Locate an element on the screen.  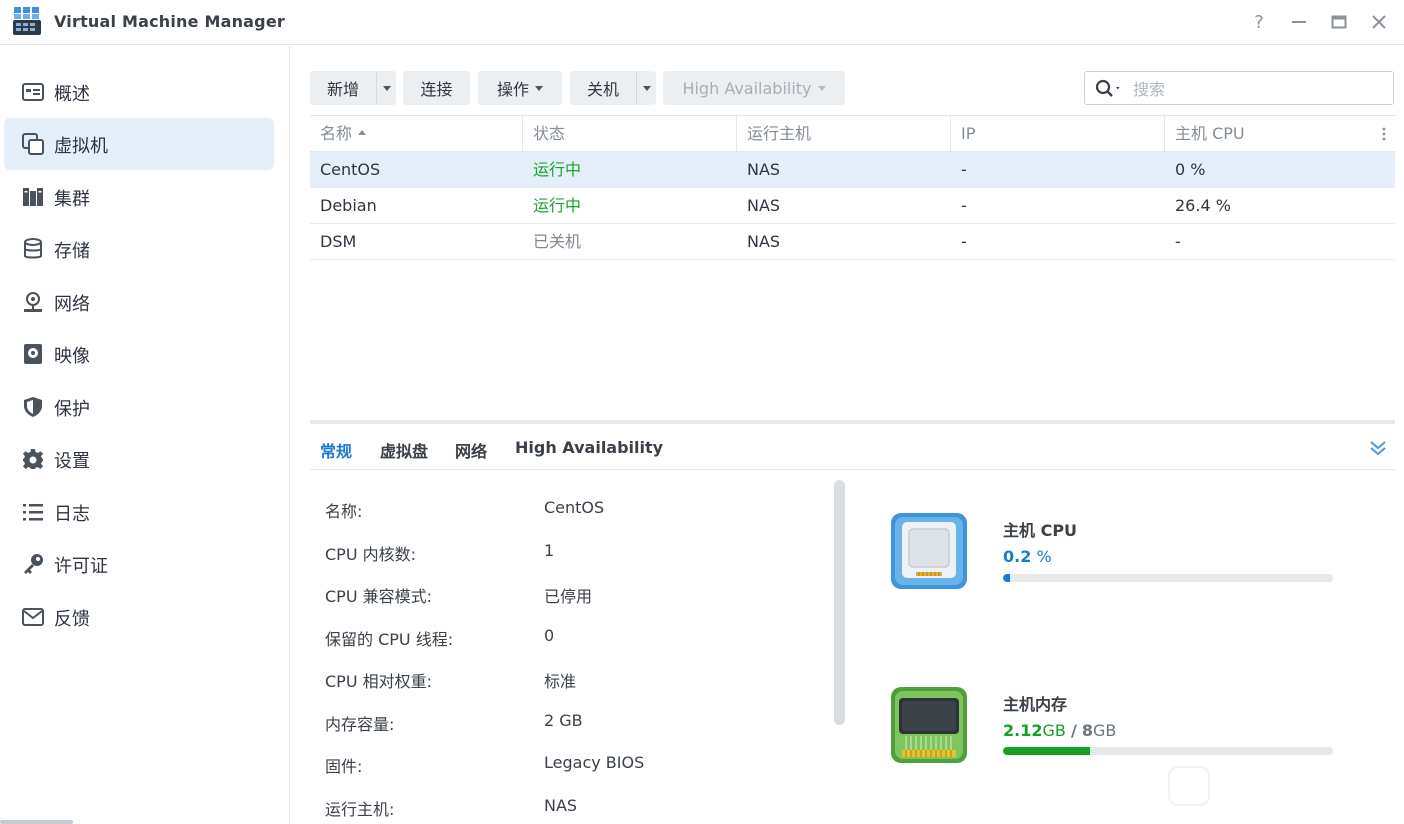
sidebar-item-label: 许可证 is located at coordinates (81, 566).